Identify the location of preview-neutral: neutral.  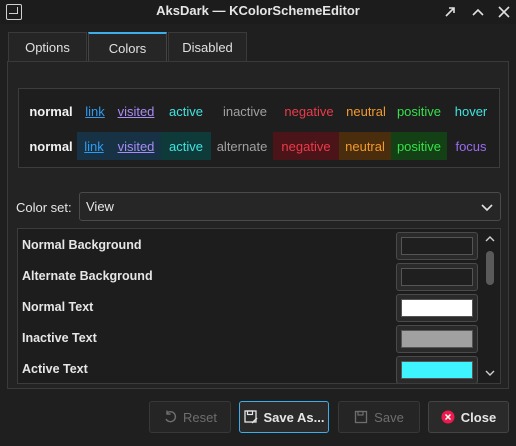
(366, 111).